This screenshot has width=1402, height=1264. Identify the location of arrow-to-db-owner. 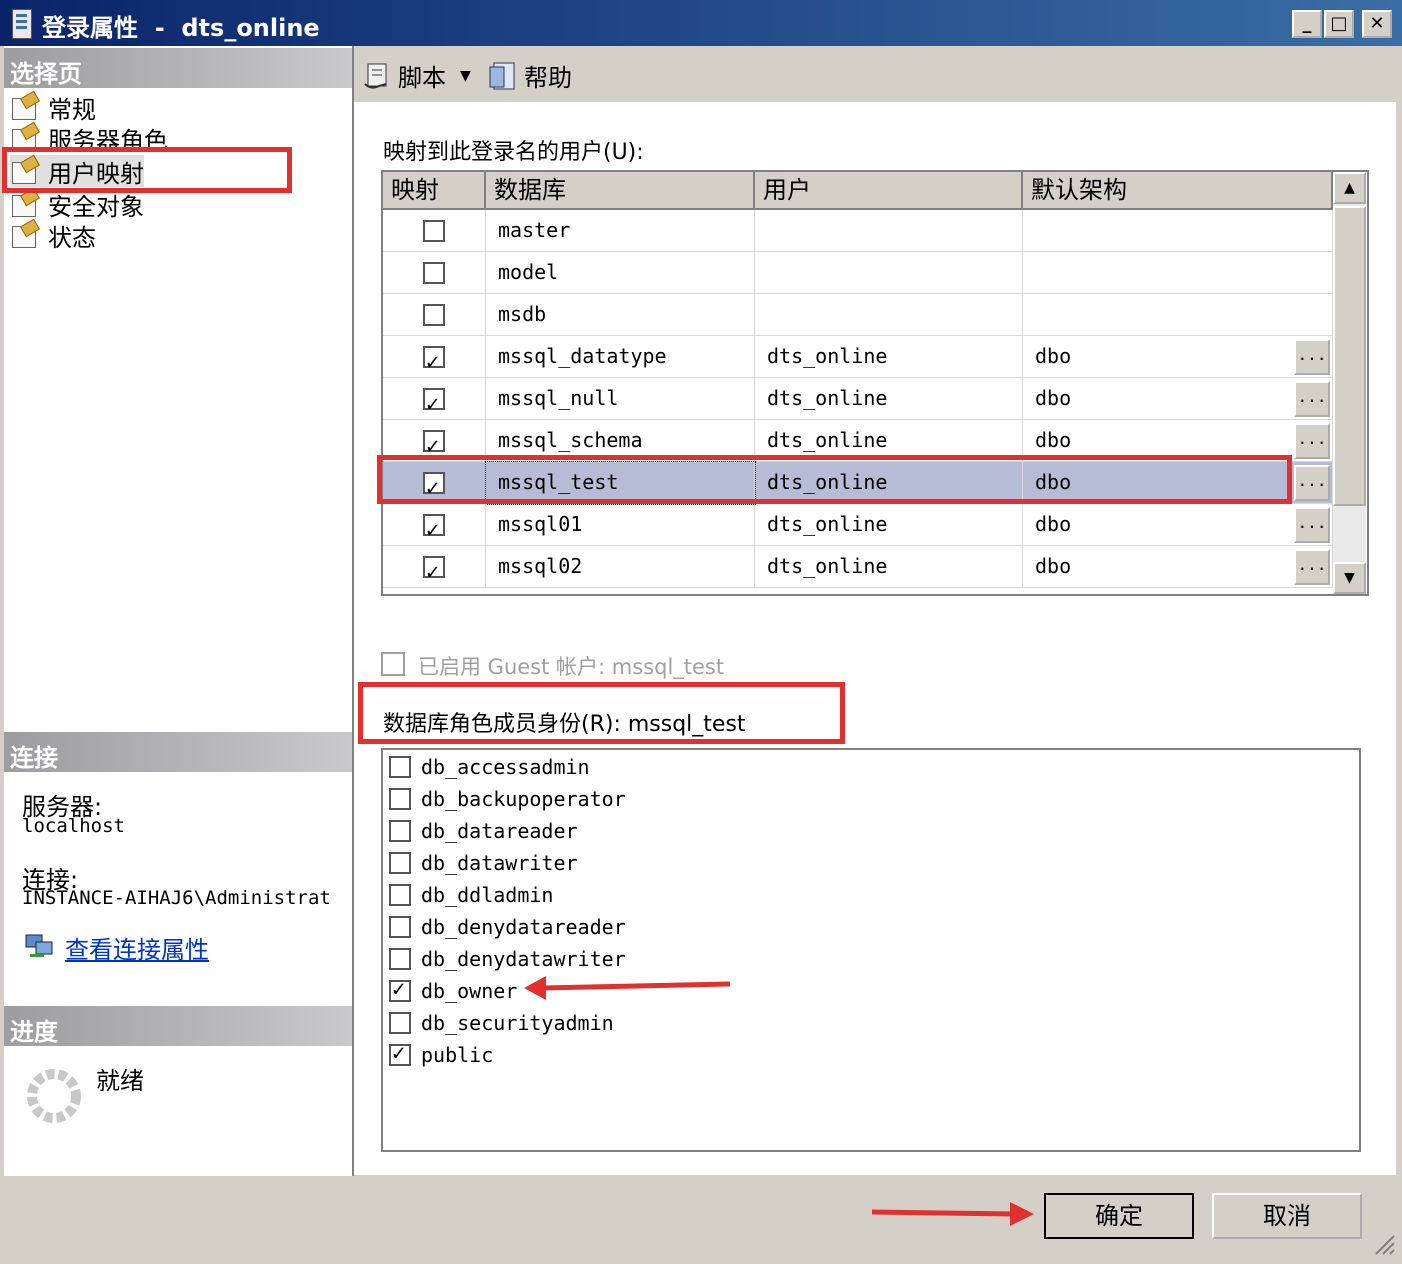
(627, 988).